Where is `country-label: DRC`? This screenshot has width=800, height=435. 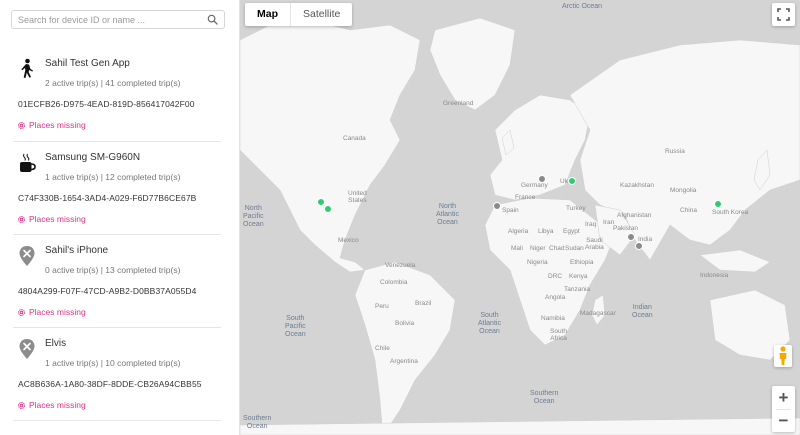
country-label: DRC is located at coordinates (555, 276).